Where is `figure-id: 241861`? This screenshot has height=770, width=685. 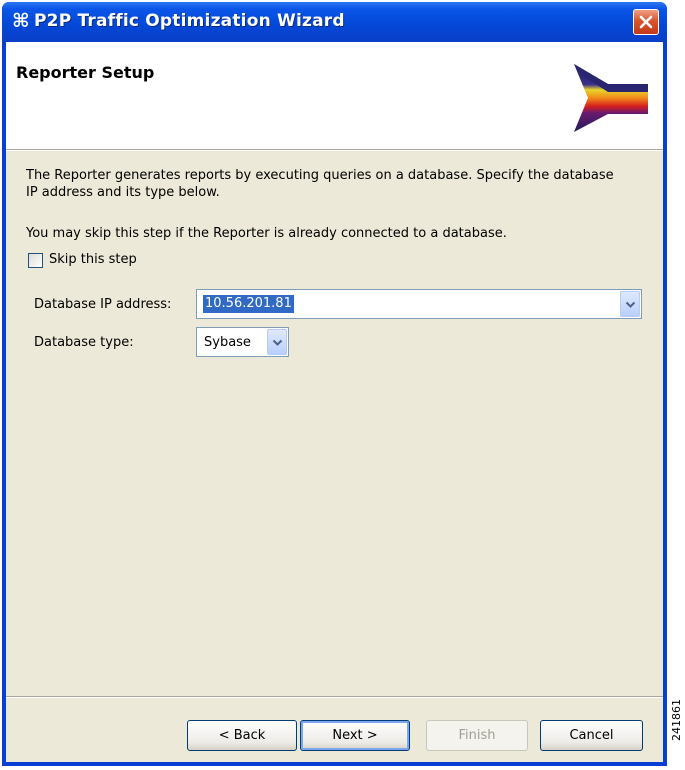
figure-id: 241861 is located at coordinates (676, 720).